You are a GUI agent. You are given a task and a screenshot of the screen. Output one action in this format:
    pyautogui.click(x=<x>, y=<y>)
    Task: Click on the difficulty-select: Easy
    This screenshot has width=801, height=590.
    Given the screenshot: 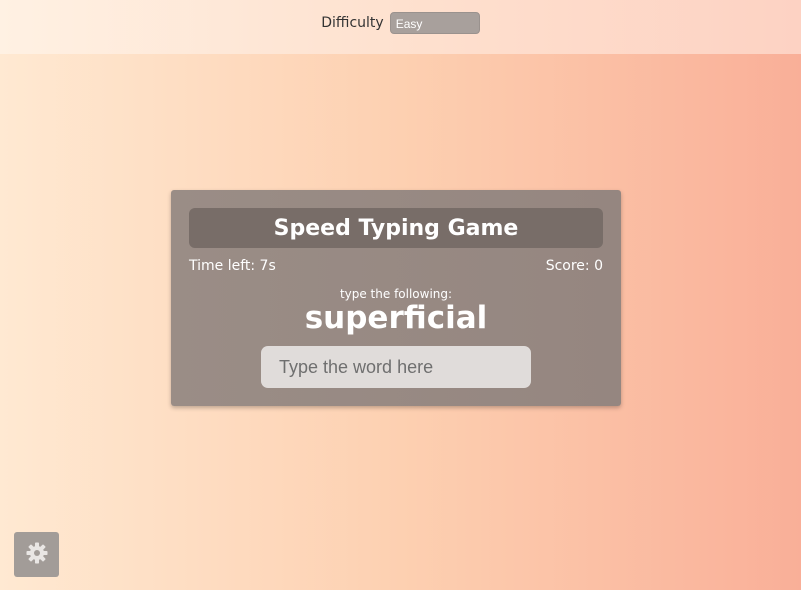 What is the action you would take?
    pyautogui.click(x=434, y=23)
    